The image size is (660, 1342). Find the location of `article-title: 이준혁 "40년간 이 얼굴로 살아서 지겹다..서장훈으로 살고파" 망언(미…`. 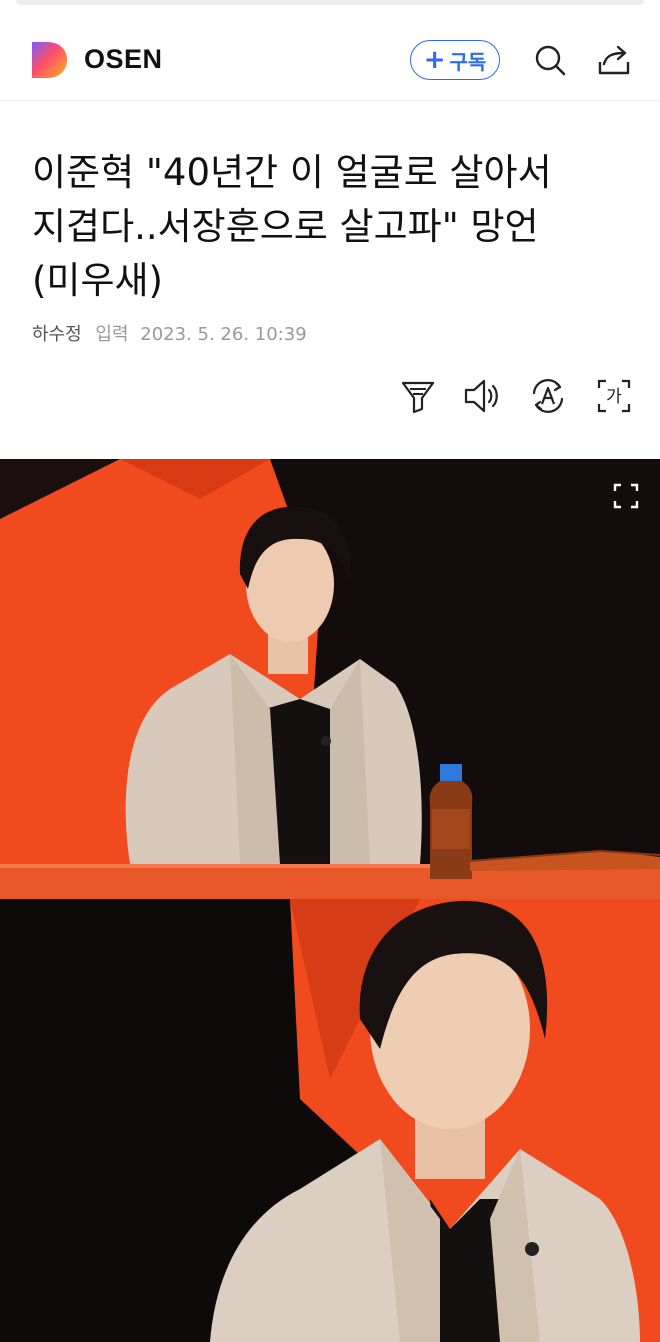

article-title: 이준혁 "40년간 이 얼굴로 살아서 지겹다..서장훈으로 살고파" 망언(미… is located at coordinates (292, 226).